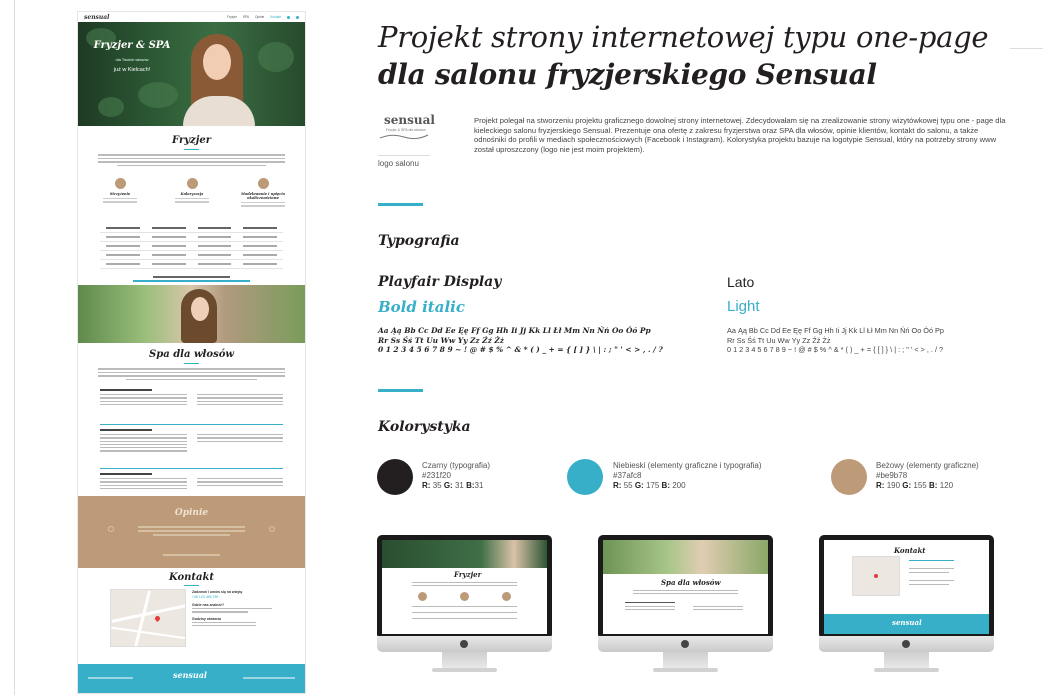 The height and width of the screenshot is (695, 1043). What do you see at coordinates (192, 191) in the screenshot?
I see `feature-koloryzacja: Koloryzacja` at bounding box center [192, 191].